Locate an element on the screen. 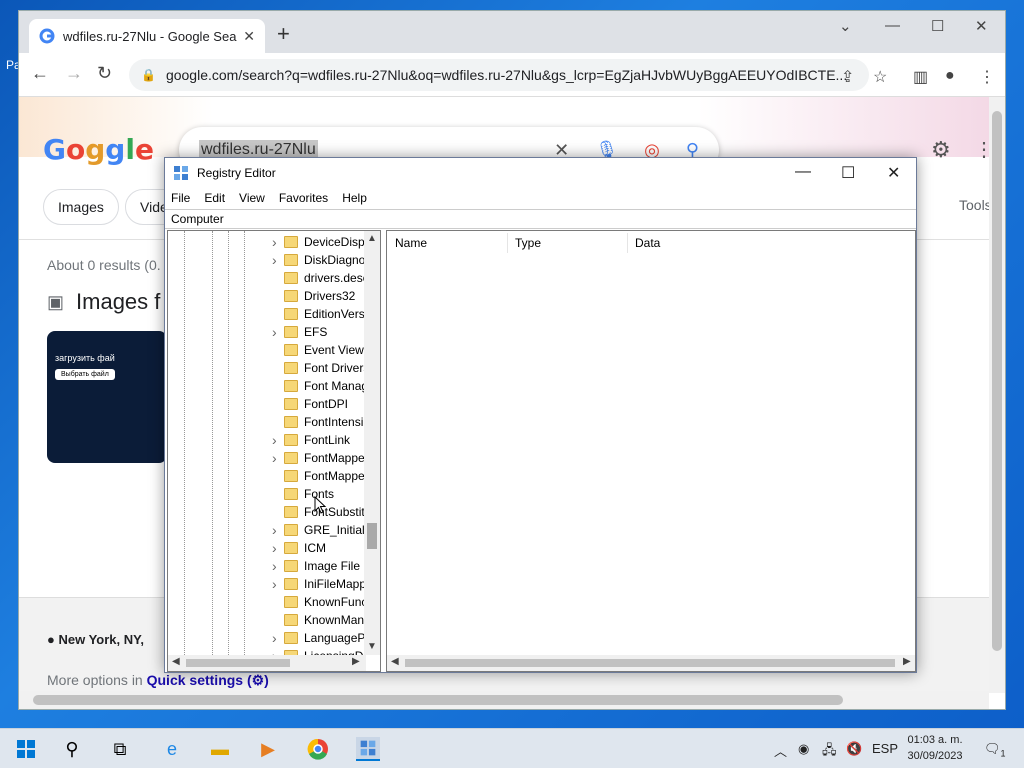  reload-icon: ↻ is located at coordinates (104, 73).